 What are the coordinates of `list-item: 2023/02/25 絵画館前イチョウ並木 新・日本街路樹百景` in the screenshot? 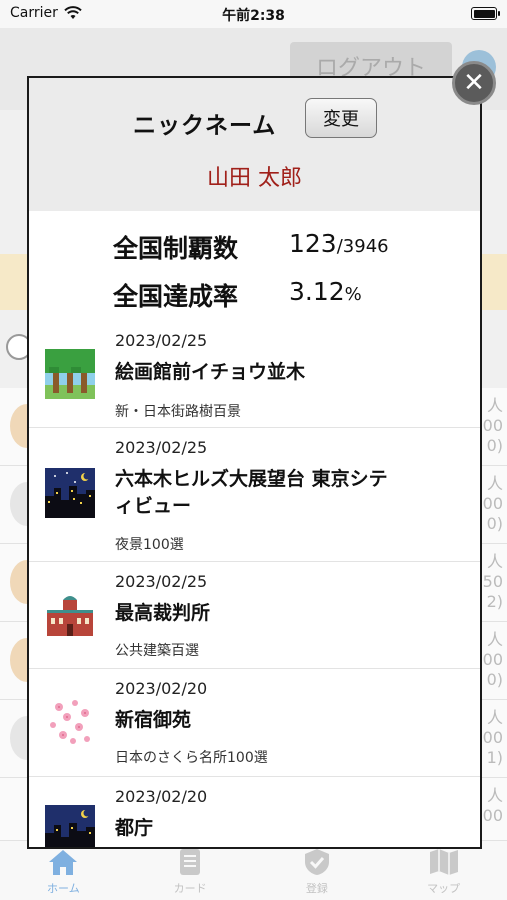 It's located at (254, 374).